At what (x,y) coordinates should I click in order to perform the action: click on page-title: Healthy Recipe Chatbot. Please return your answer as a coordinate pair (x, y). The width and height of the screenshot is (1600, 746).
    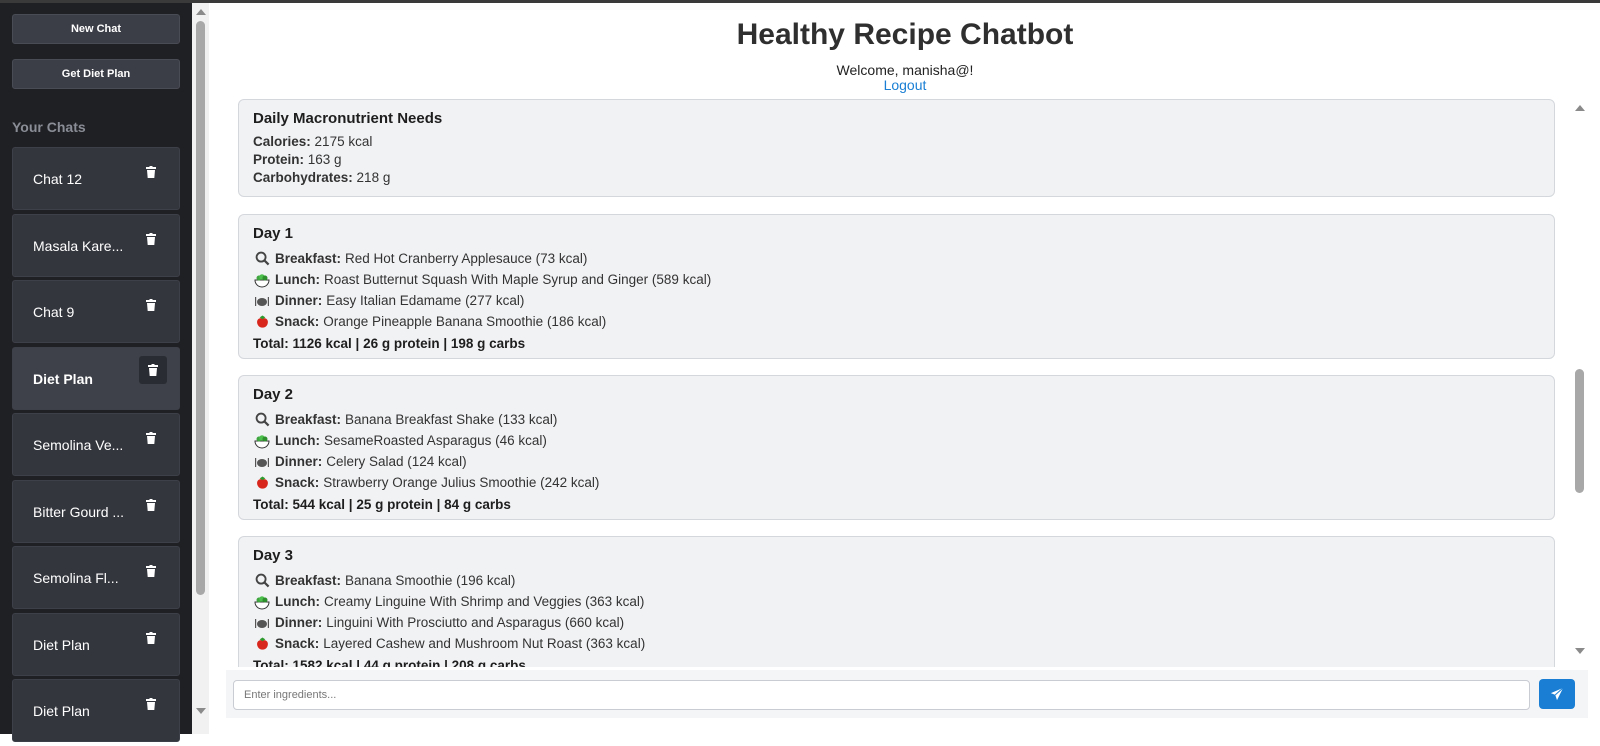
    Looking at the image, I should click on (905, 34).